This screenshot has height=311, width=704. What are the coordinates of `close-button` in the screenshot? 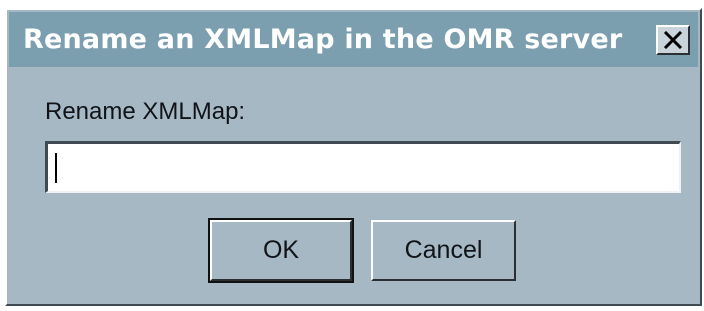 It's located at (673, 40).